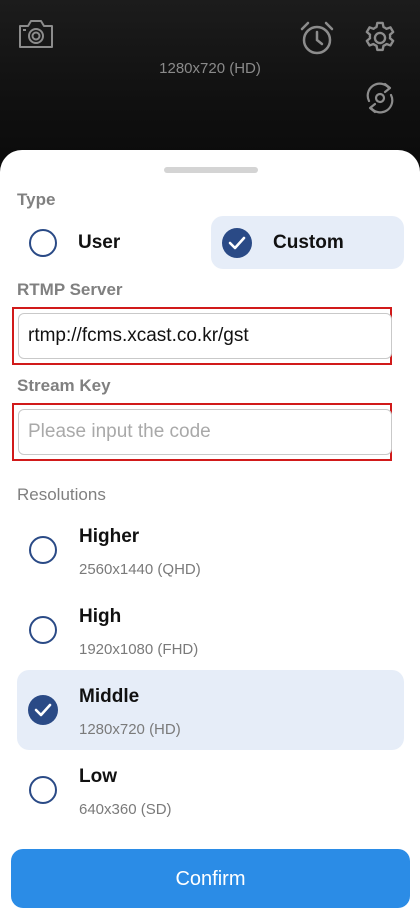 This screenshot has height=921, width=420. What do you see at coordinates (205, 432) in the screenshot?
I see `stream-key-input` at bounding box center [205, 432].